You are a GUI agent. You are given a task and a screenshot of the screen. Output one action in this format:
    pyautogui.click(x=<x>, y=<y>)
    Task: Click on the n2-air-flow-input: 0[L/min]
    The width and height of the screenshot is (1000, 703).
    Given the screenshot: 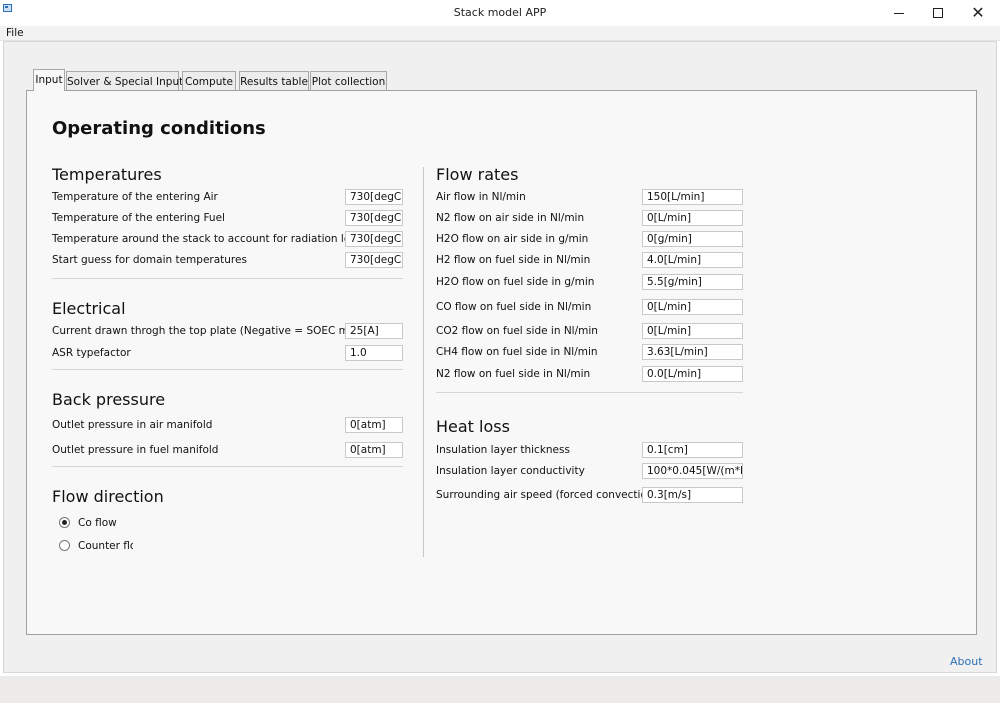 What is the action you would take?
    pyautogui.click(x=692, y=218)
    